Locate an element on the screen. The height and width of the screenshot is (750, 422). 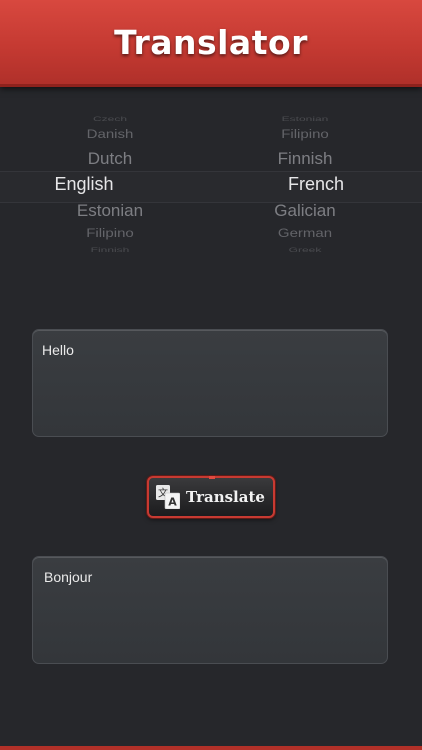
button-accent-tick is located at coordinates (212, 477).